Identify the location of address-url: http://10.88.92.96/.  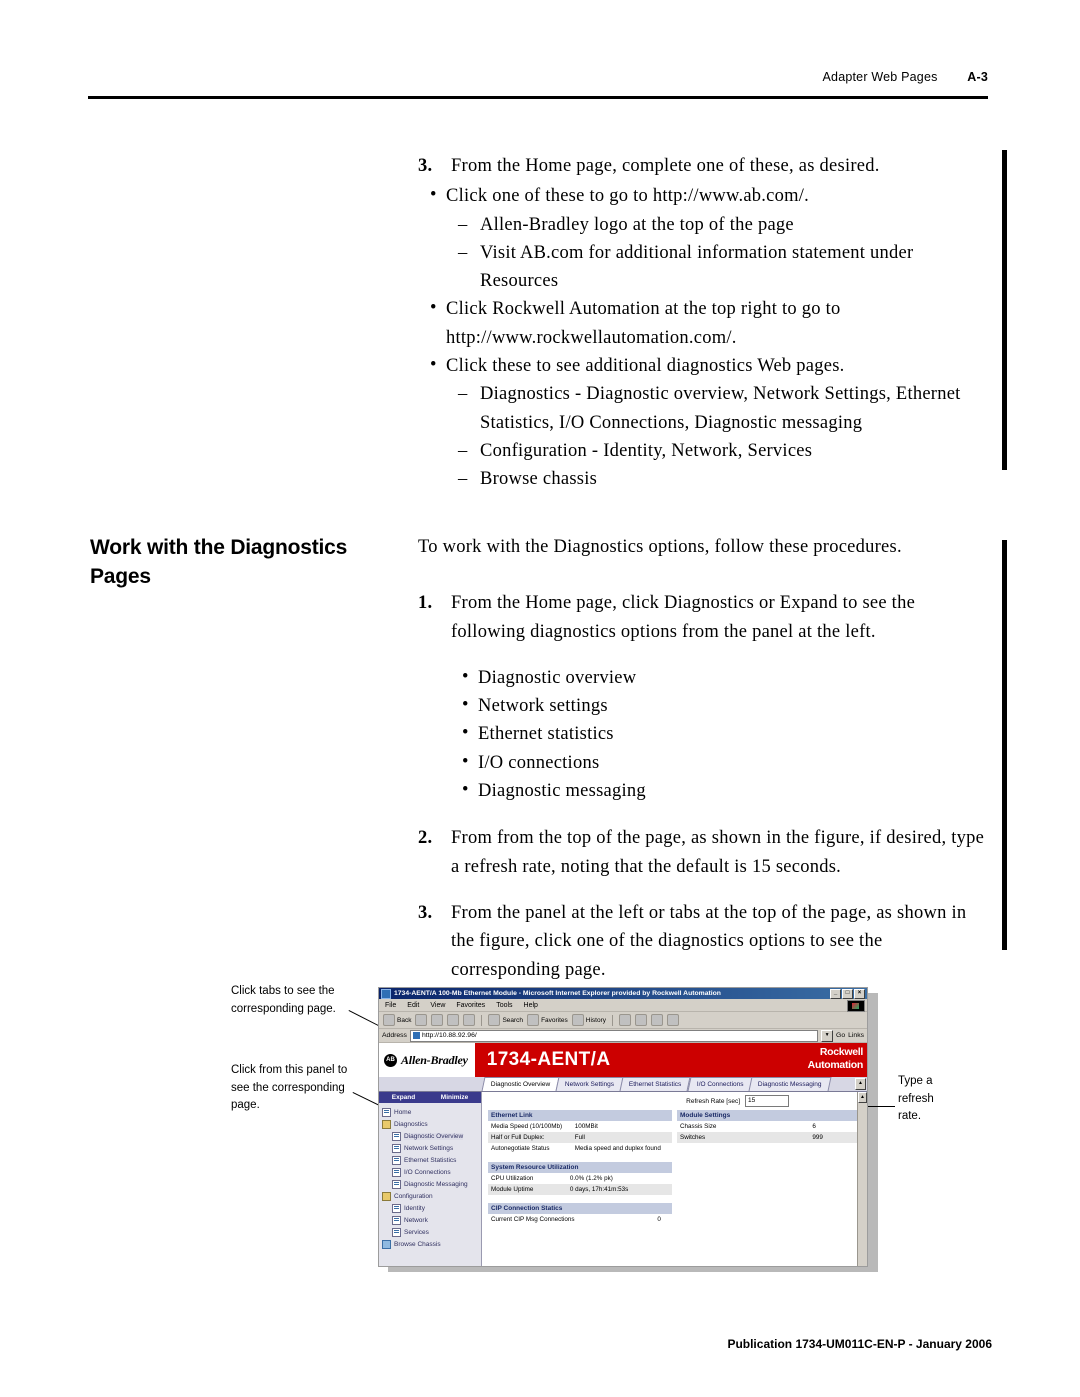
(449, 1035).